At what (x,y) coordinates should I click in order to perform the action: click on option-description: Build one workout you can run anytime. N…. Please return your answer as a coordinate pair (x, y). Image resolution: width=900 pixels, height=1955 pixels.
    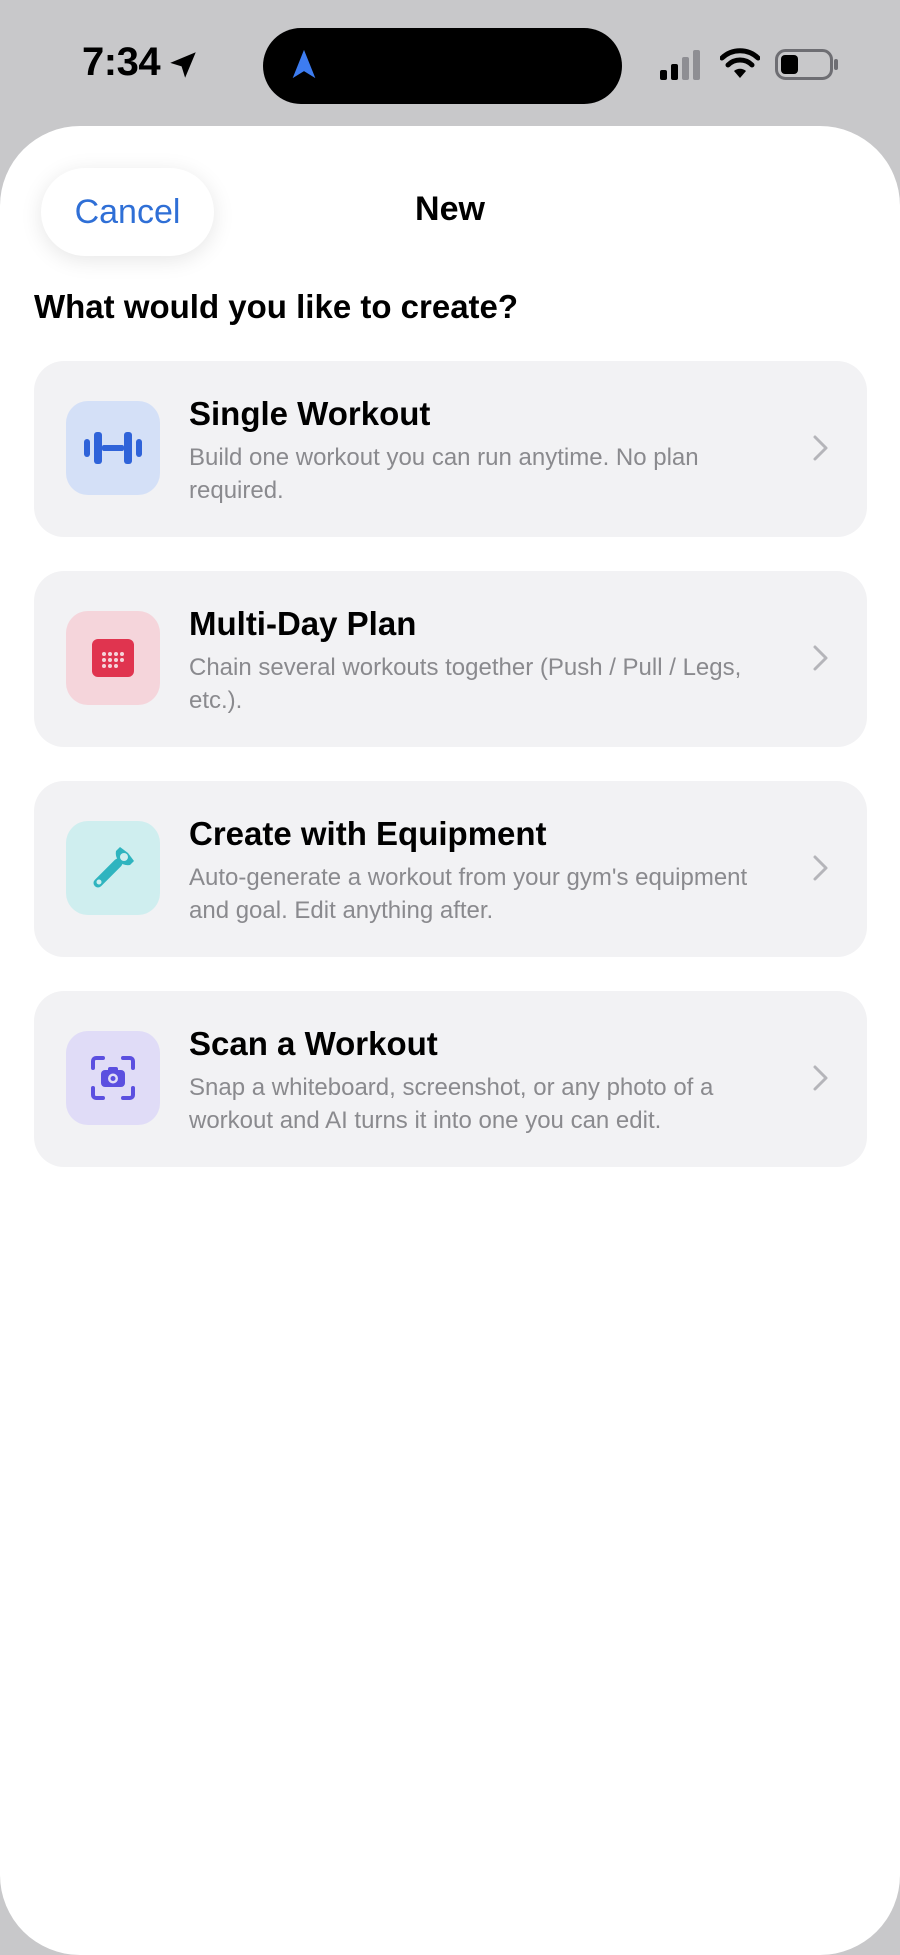
    Looking at the image, I should click on (444, 474).